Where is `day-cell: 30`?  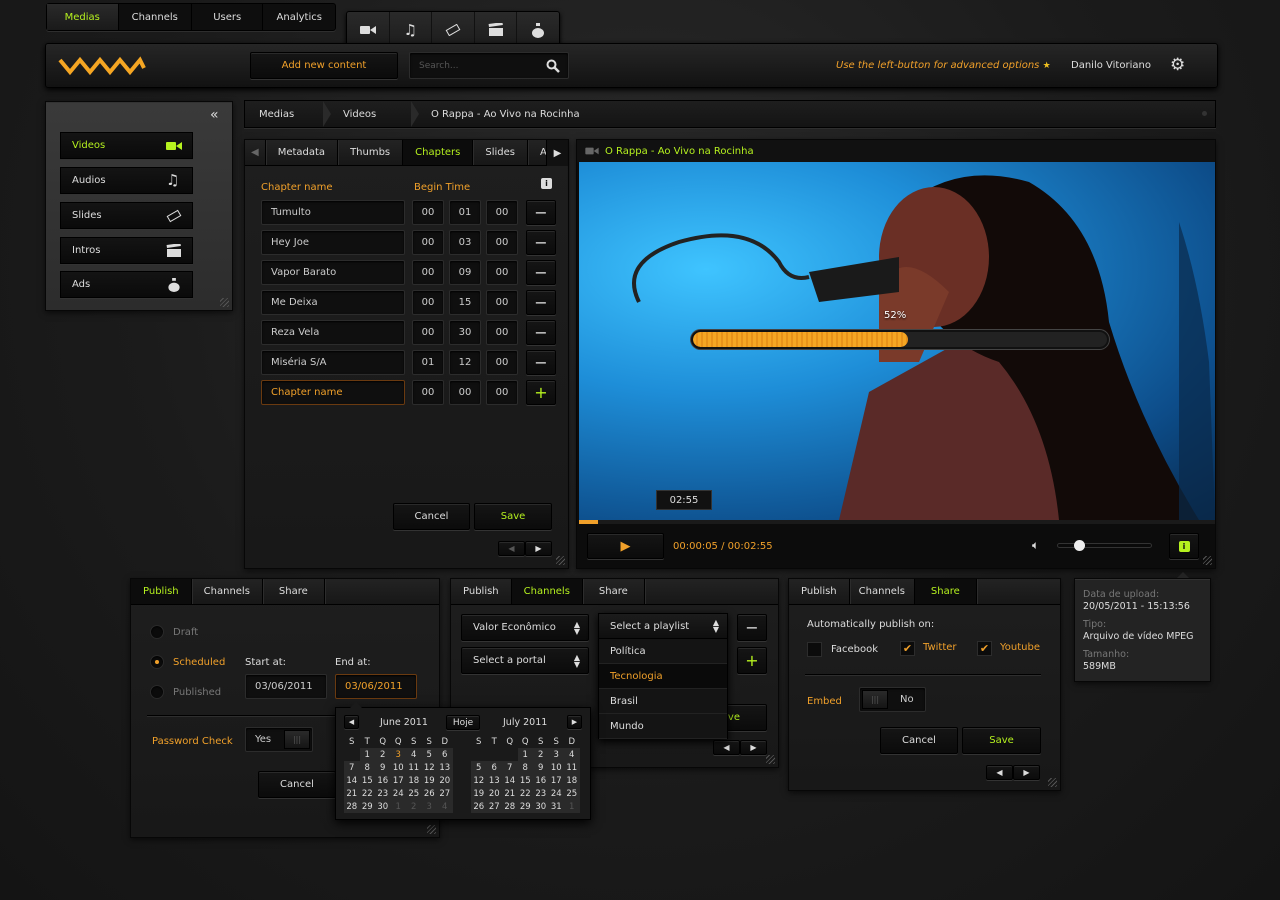 day-cell: 30 is located at coordinates (383, 806).